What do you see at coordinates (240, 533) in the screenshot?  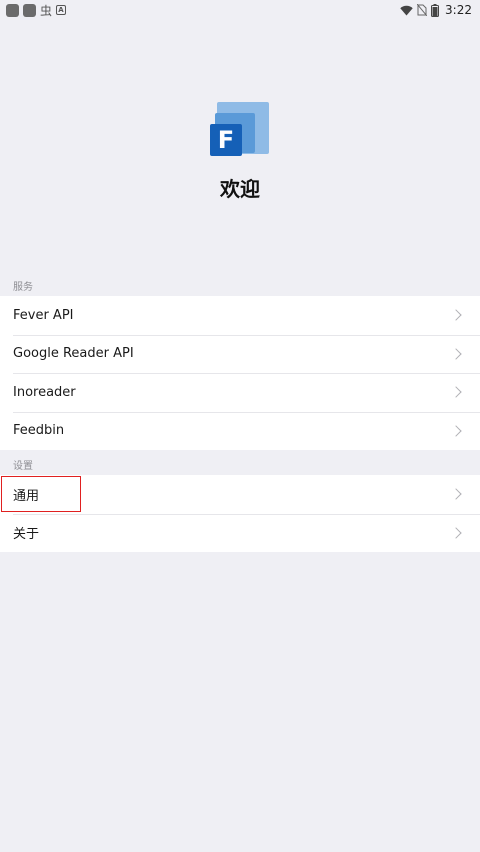 I see `settings-item-about: 关于` at bounding box center [240, 533].